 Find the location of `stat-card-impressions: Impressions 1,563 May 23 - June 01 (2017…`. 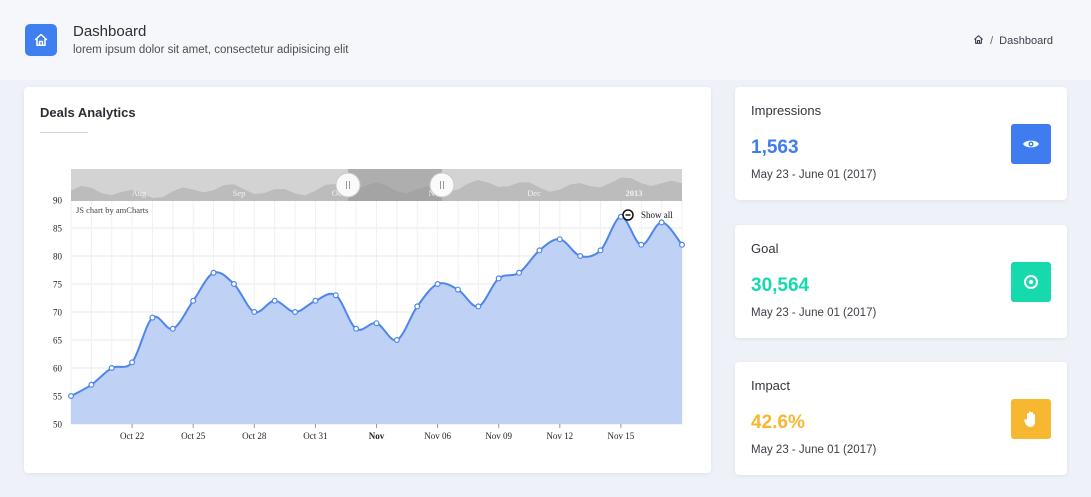

stat-card-impressions: Impressions 1,563 May 23 - June 01 (2017… is located at coordinates (901, 143).